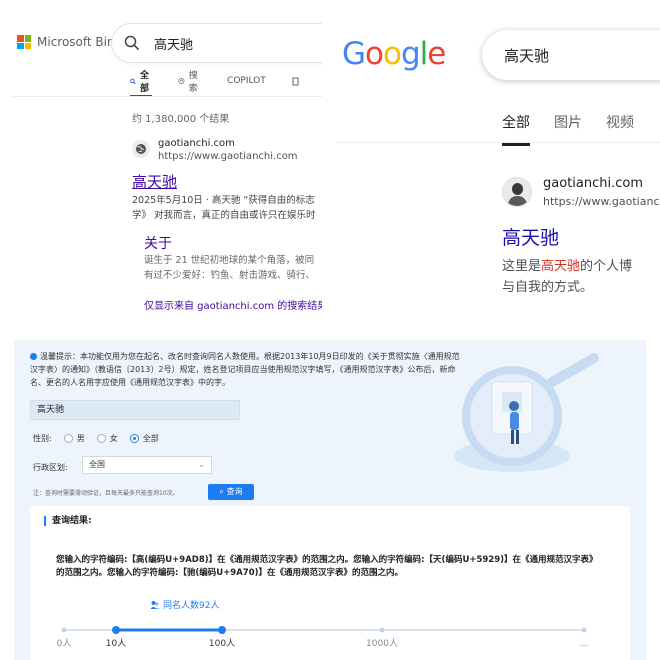  Describe the element at coordinates (173, 43) in the screenshot. I see `bing-search-query: 高天驰` at that location.